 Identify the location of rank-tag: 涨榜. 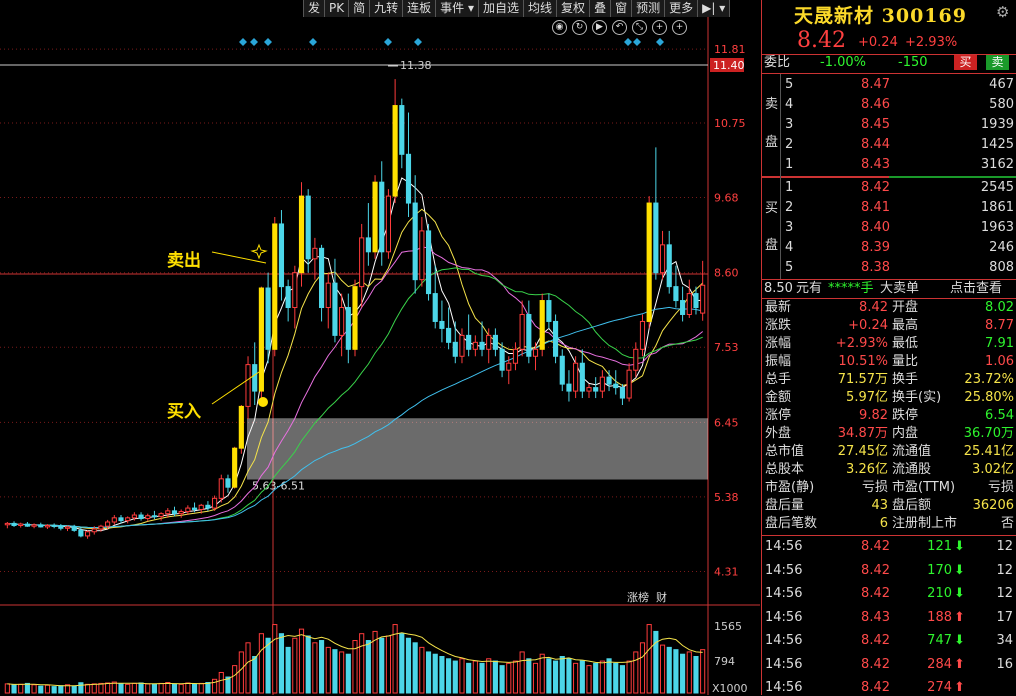
(638, 597).